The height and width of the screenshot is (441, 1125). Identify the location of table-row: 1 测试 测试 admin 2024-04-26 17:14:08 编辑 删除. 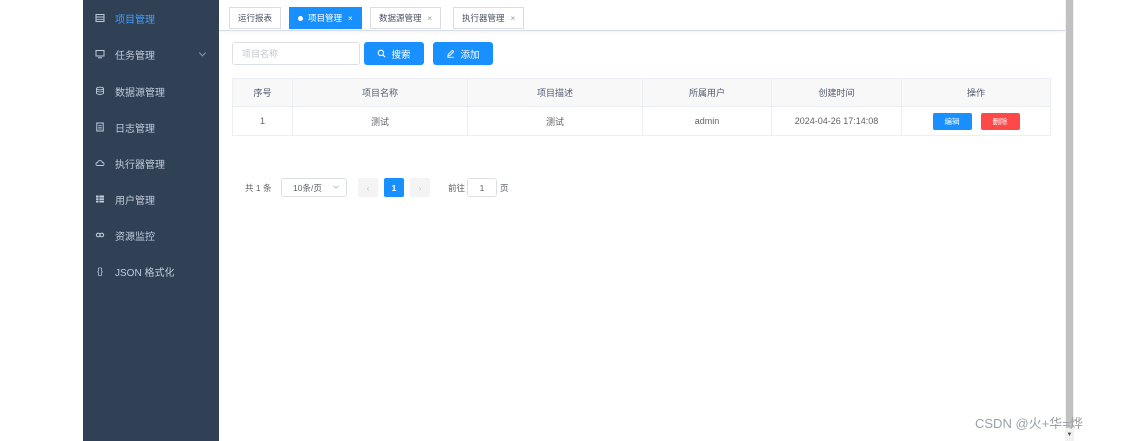
(641, 121).